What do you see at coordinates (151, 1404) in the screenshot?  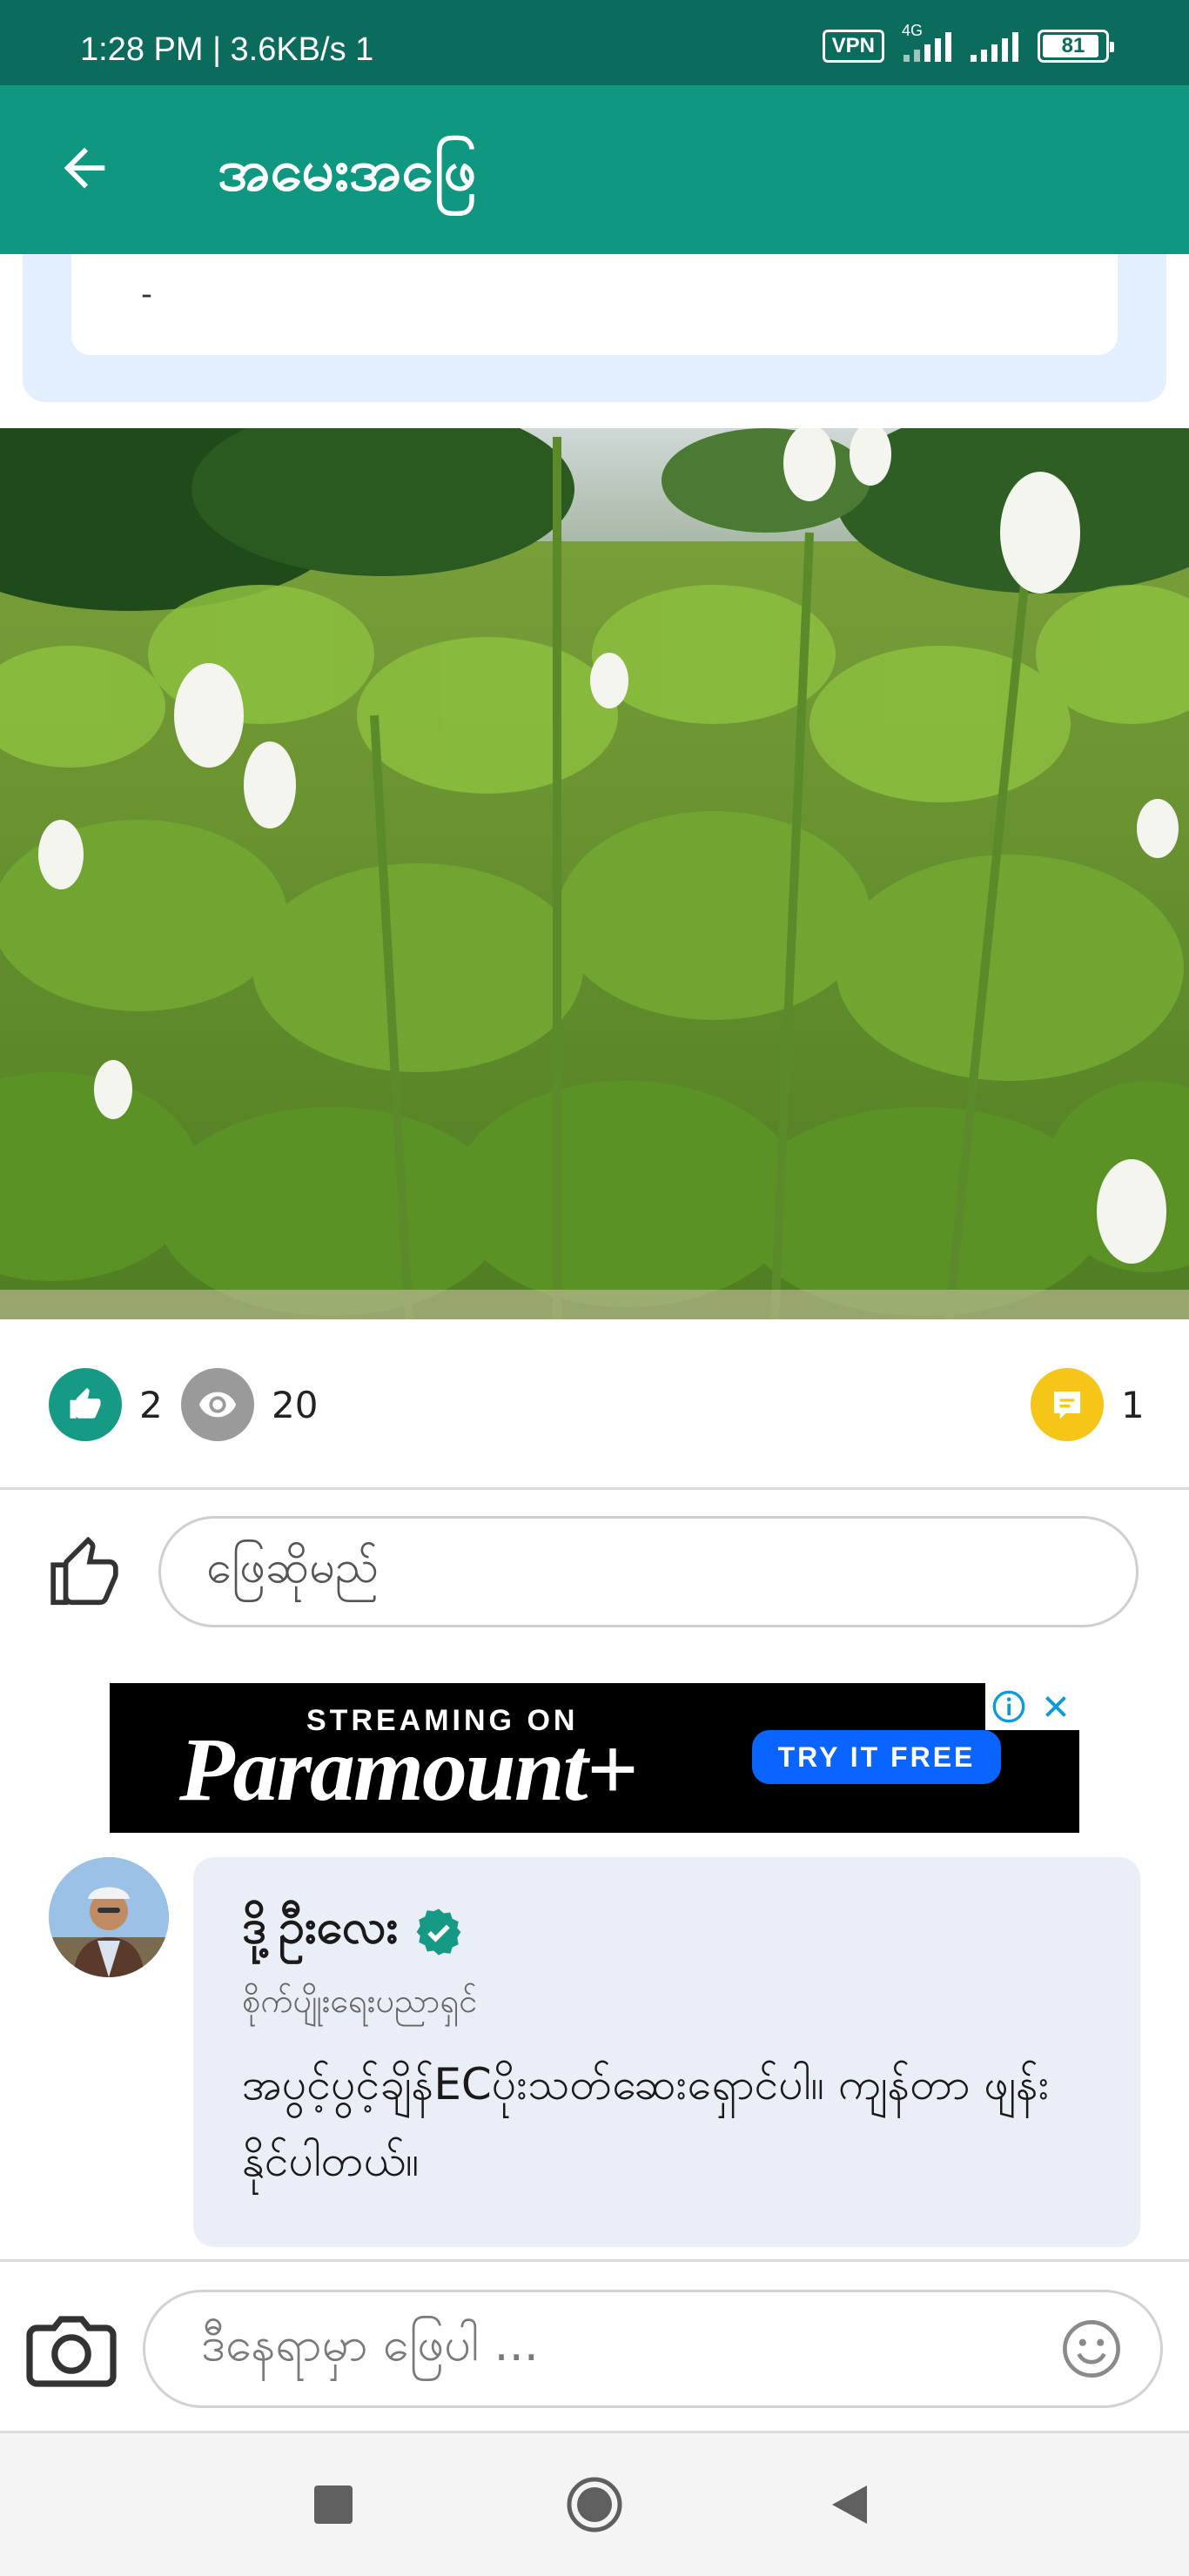 I see `likes-count: 2` at bounding box center [151, 1404].